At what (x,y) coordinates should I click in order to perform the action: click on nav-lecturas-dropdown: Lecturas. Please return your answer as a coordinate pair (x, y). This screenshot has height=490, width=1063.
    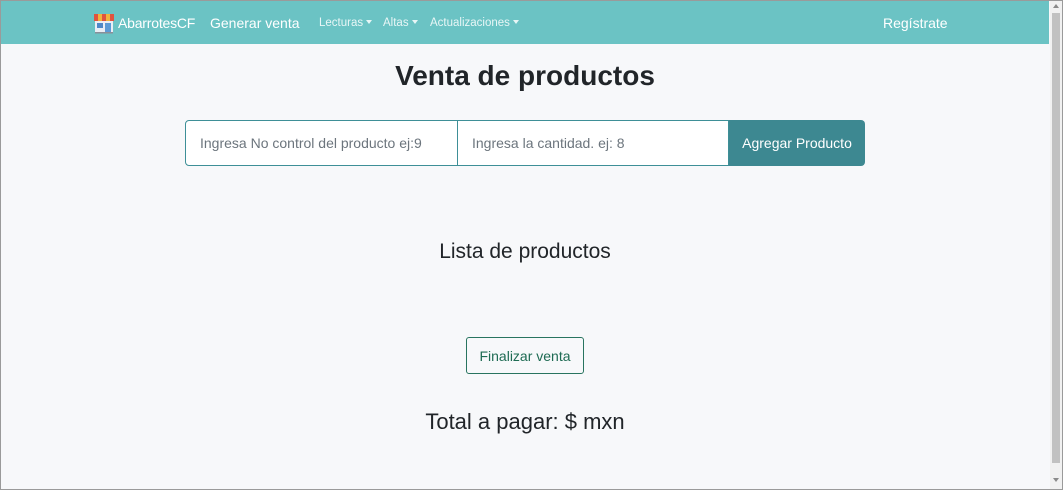
    Looking at the image, I should click on (346, 23).